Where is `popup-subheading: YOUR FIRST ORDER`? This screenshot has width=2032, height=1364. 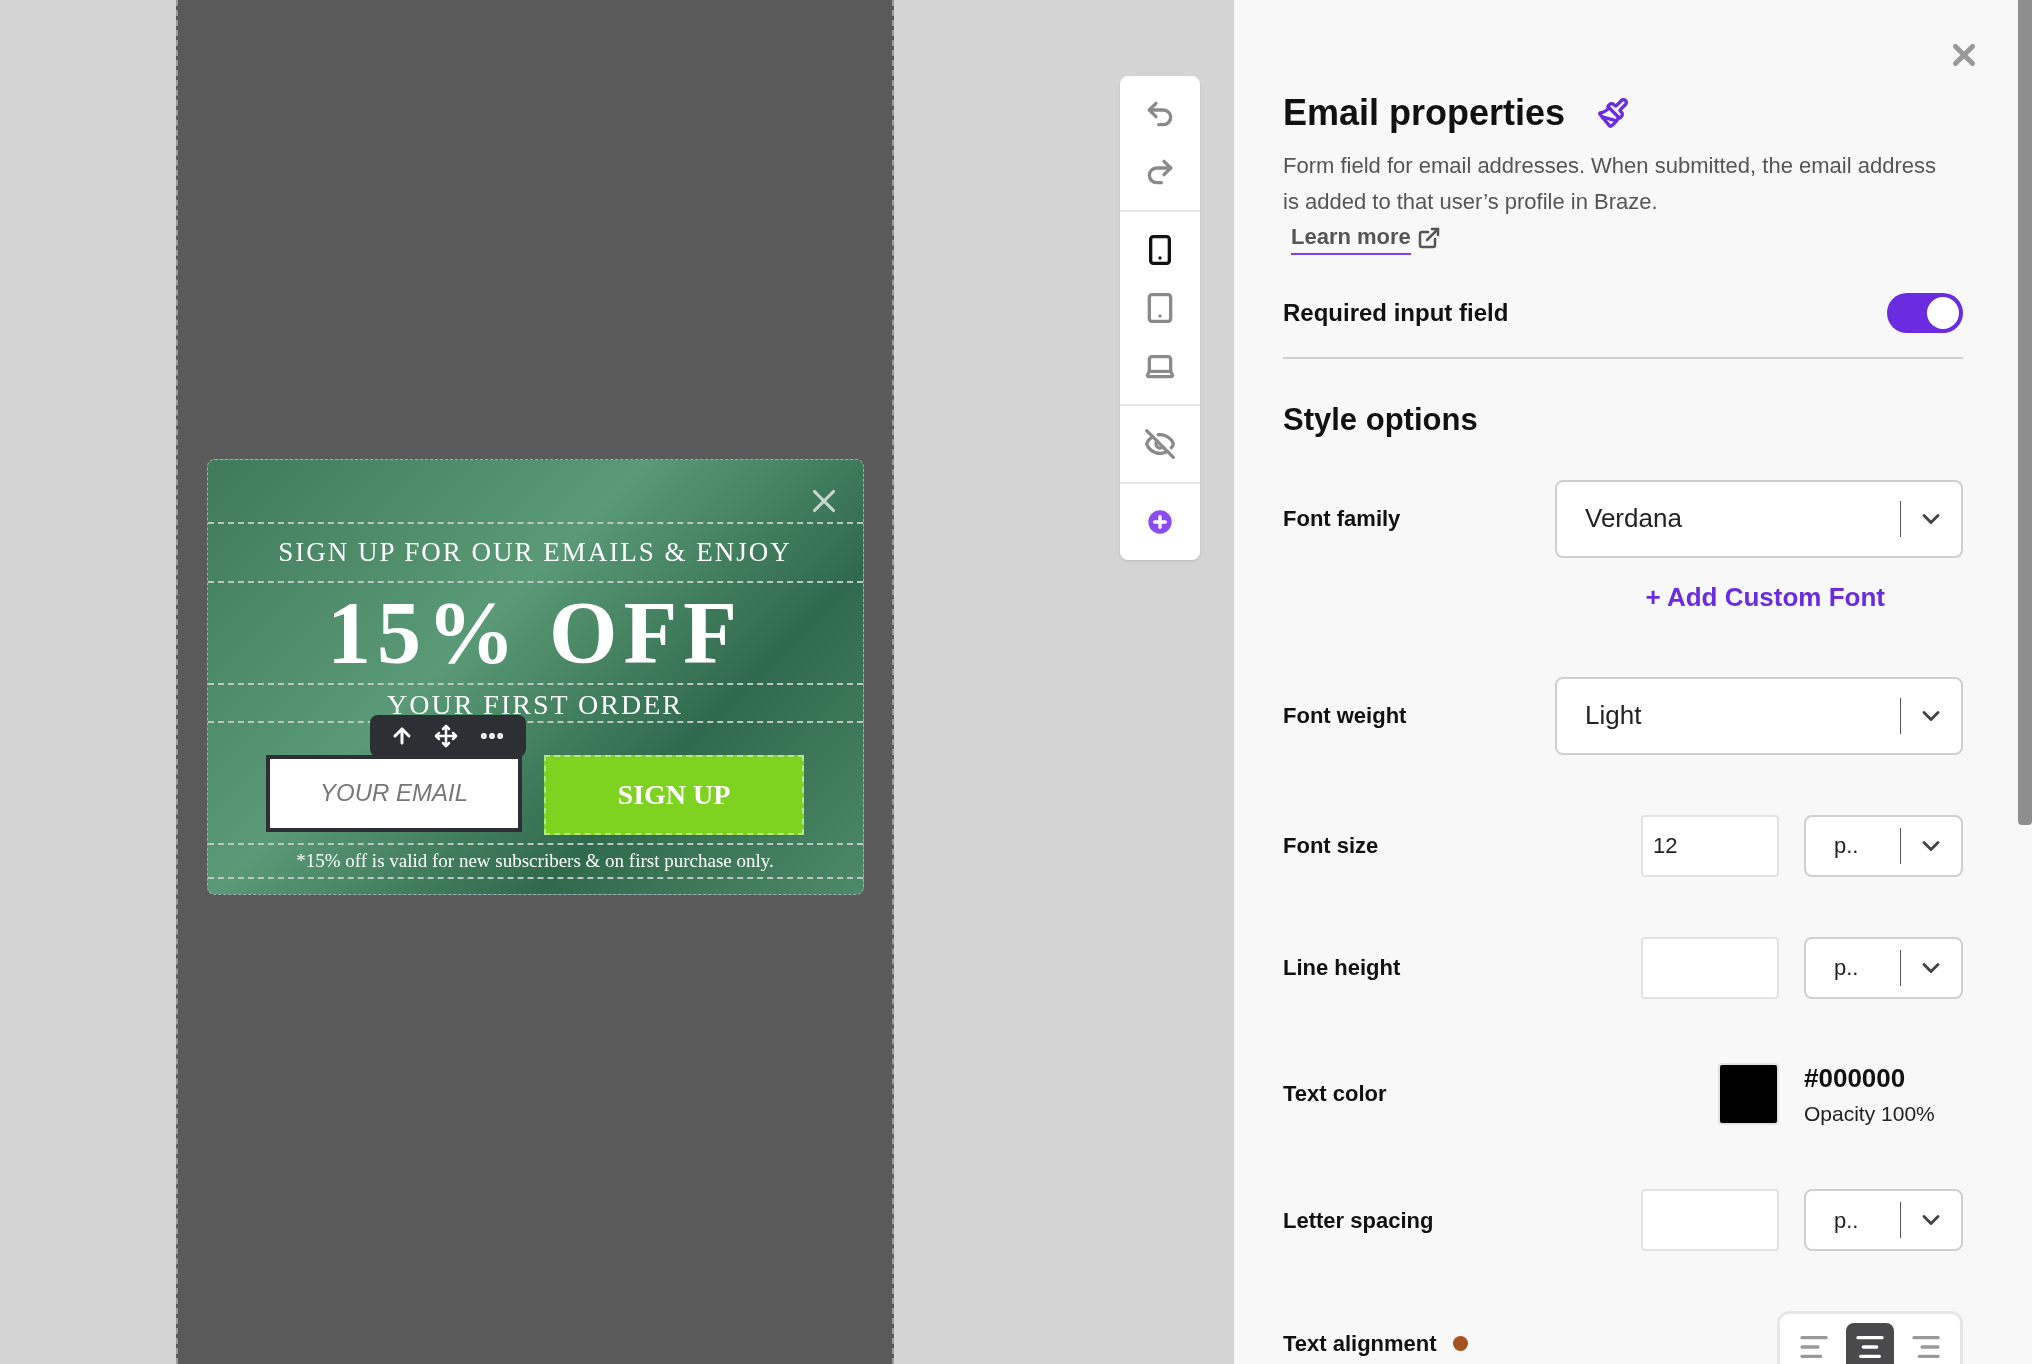
popup-subheading: YOUR FIRST ORDER is located at coordinates (535, 704).